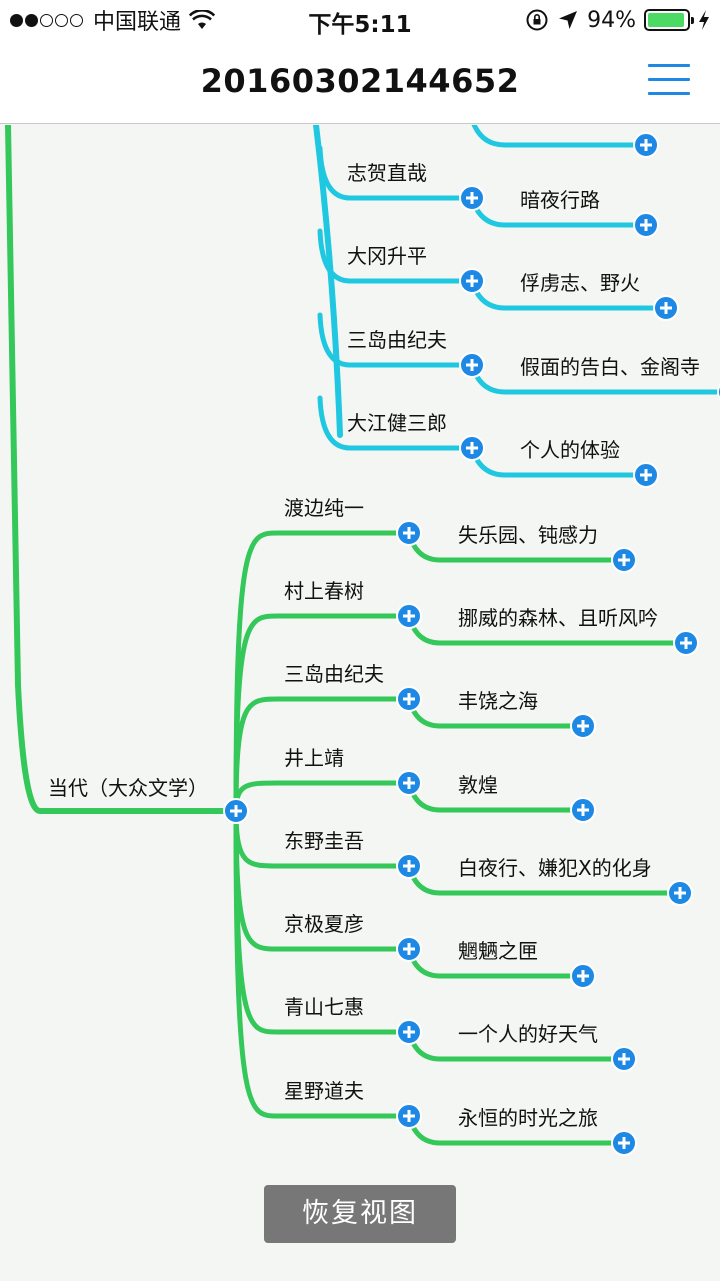  What do you see at coordinates (528, 535) in the screenshot?
I see `work-node-label: 失乐园、钝感力` at bounding box center [528, 535].